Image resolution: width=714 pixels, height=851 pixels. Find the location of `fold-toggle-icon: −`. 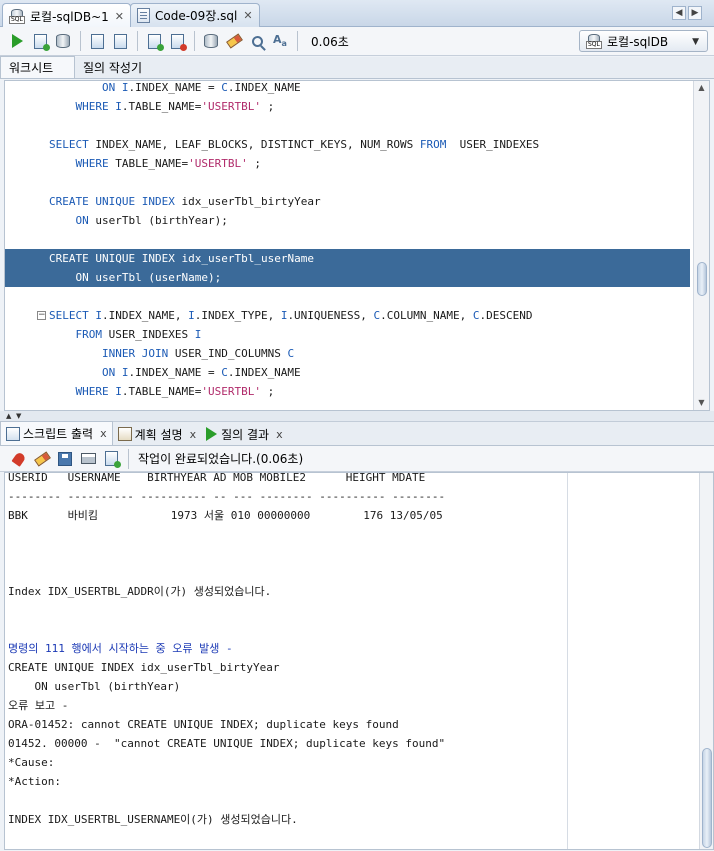

fold-toggle-icon: − is located at coordinates (41, 315).